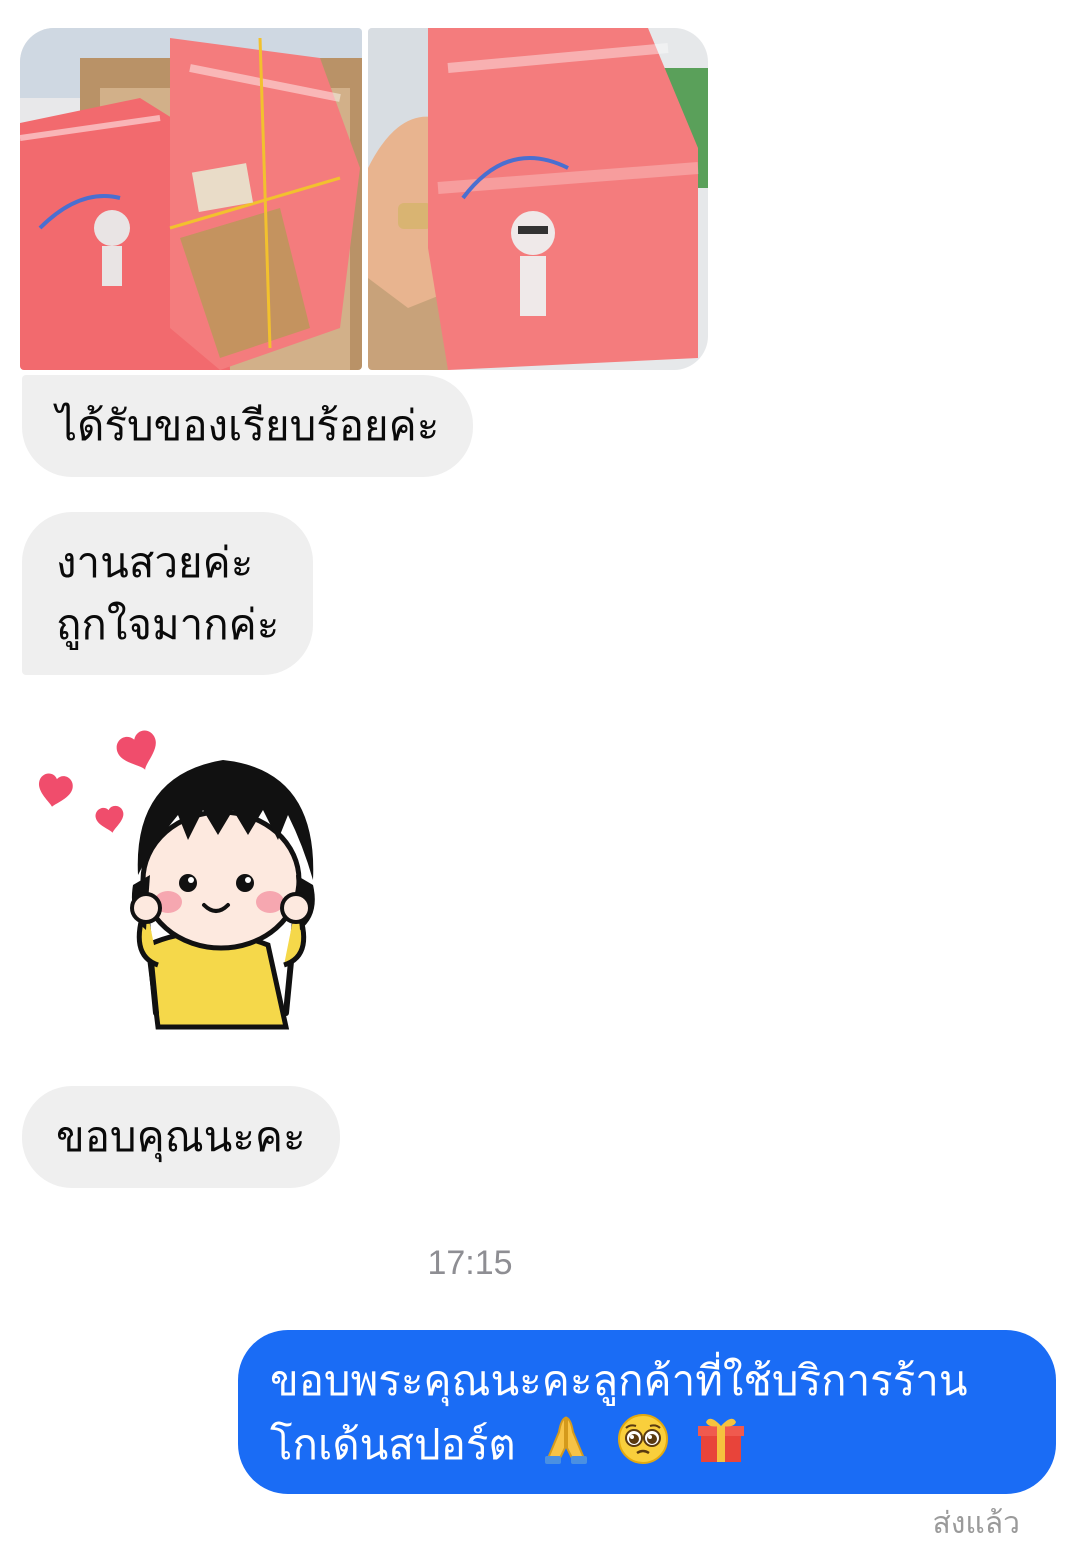  What do you see at coordinates (566, 1447) in the screenshot?
I see `praying-hands-icon` at bounding box center [566, 1447].